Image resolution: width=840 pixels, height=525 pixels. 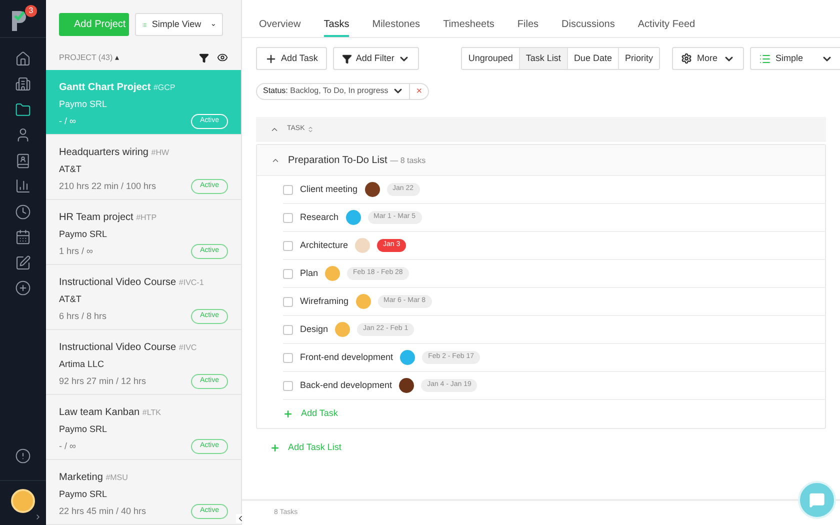 I want to click on task-name: Front-end development, so click(x=347, y=357).